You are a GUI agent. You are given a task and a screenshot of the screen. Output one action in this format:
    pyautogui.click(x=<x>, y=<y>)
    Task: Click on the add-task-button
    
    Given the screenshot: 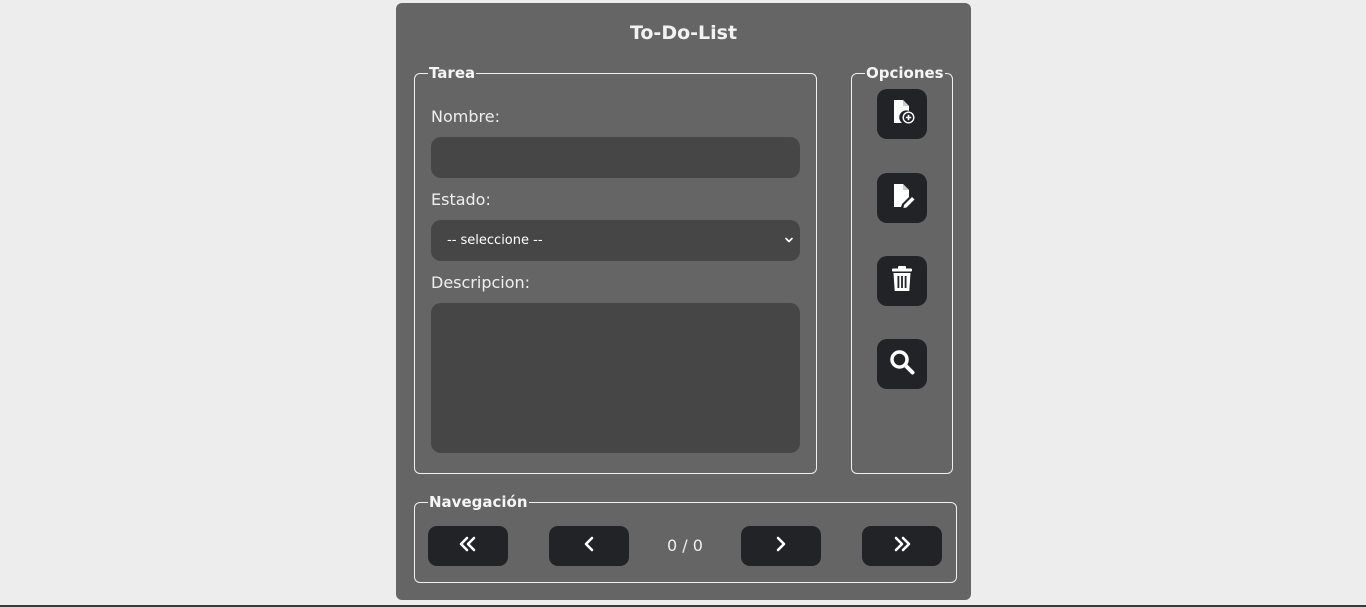 What is the action you would take?
    pyautogui.click(x=902, y=114)
    